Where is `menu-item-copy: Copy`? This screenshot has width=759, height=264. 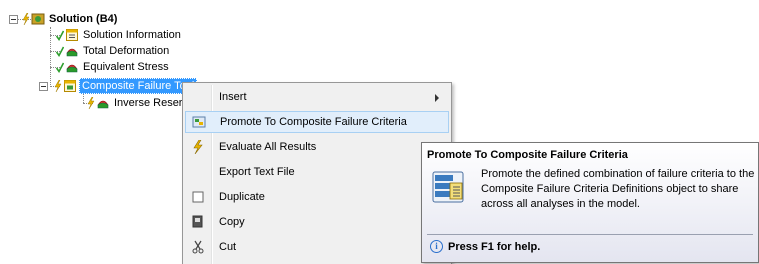 menu-item-copy: Copy is located at coordinates (317, 222).